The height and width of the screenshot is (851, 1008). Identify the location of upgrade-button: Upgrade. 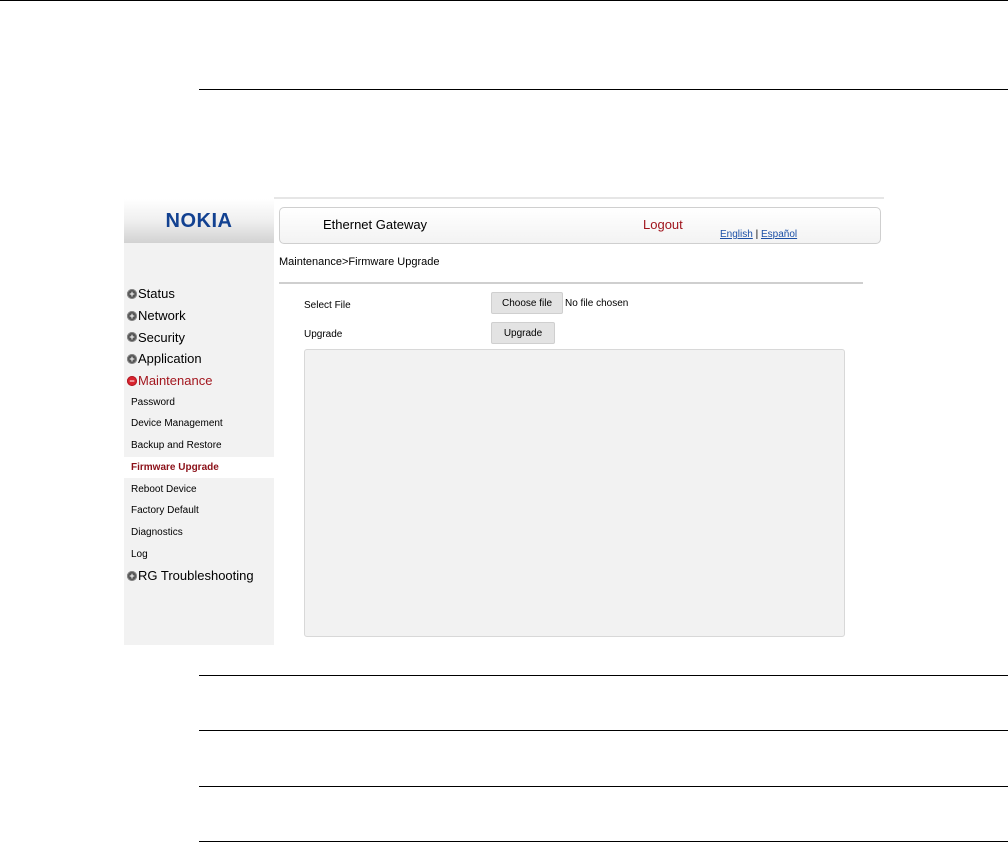
(523, 333).